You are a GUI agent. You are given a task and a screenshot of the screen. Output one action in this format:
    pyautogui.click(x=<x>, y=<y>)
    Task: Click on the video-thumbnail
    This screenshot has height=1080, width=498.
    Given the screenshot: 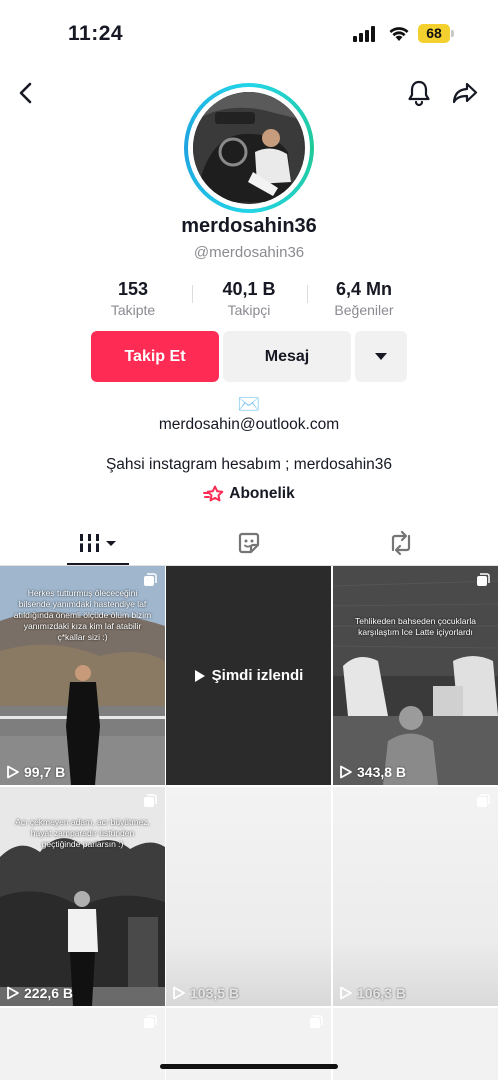 What is the action you would take?
    pyautogui.click(x=415, y=675)
    